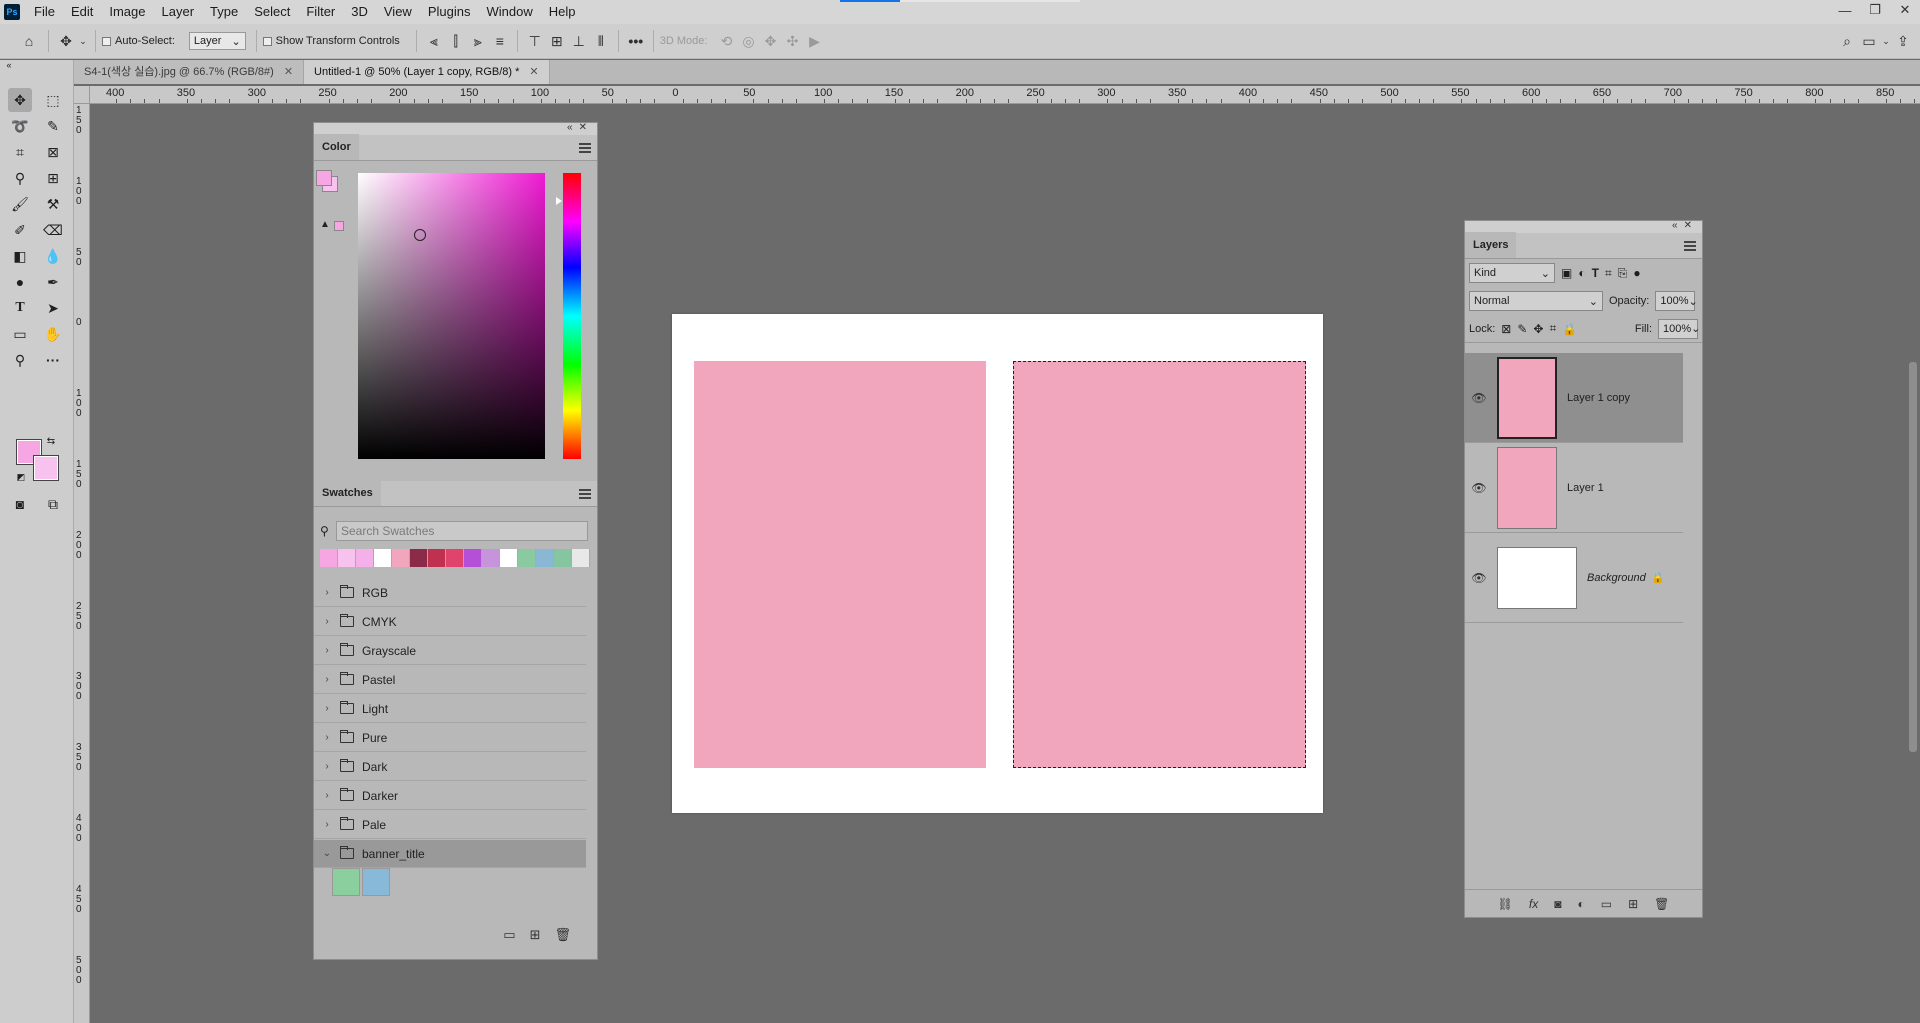  What do you see at coordinates (20, 230) in the screenshot?
I see `history-brush-tool-icon: ✐` at bounding box center [20, 230].